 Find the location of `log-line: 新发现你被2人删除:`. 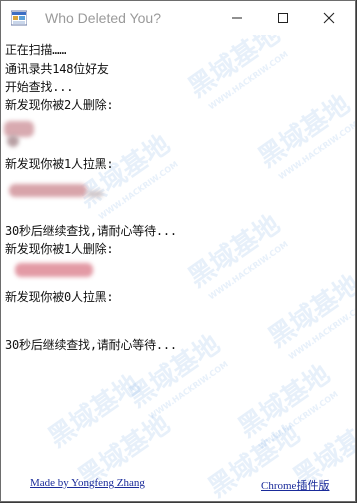

log-line: 新发现你被2人删除: is located at coordinates (59, 105).